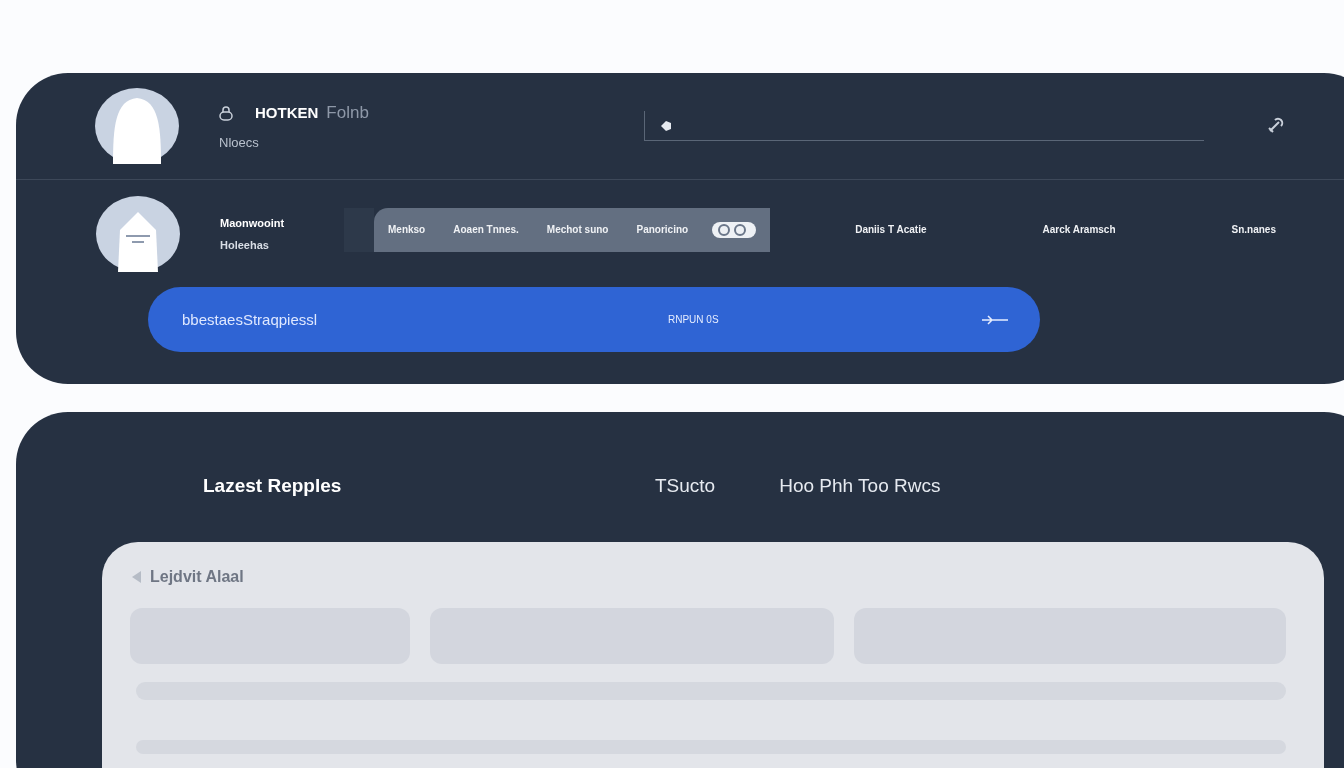 This screenshot has height=768, width=1344. I want to click on nav-tab: Aoaen Tnnes., so click(486, 229).